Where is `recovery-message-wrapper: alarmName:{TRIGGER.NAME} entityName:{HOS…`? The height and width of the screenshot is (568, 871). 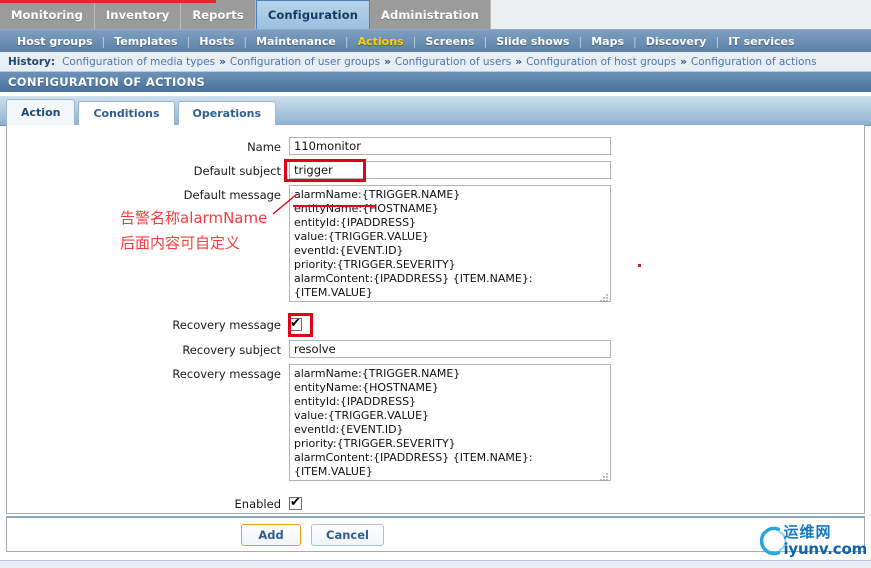 recovery-message-wrapper: alarmName:{TRIGGER.NAME} entityName:{HOS… is located at coordinates (450, 424).